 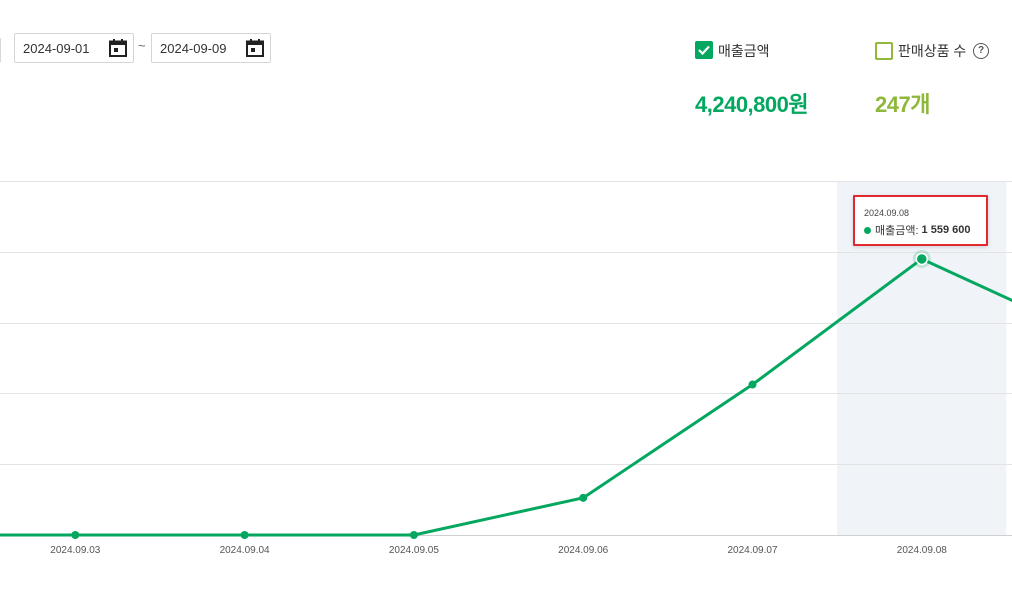 What do you see at coordinates (245, 550) in the screenshot?
I see `x-tick-label: 2024.09.04` at bounding box center [245, 550].